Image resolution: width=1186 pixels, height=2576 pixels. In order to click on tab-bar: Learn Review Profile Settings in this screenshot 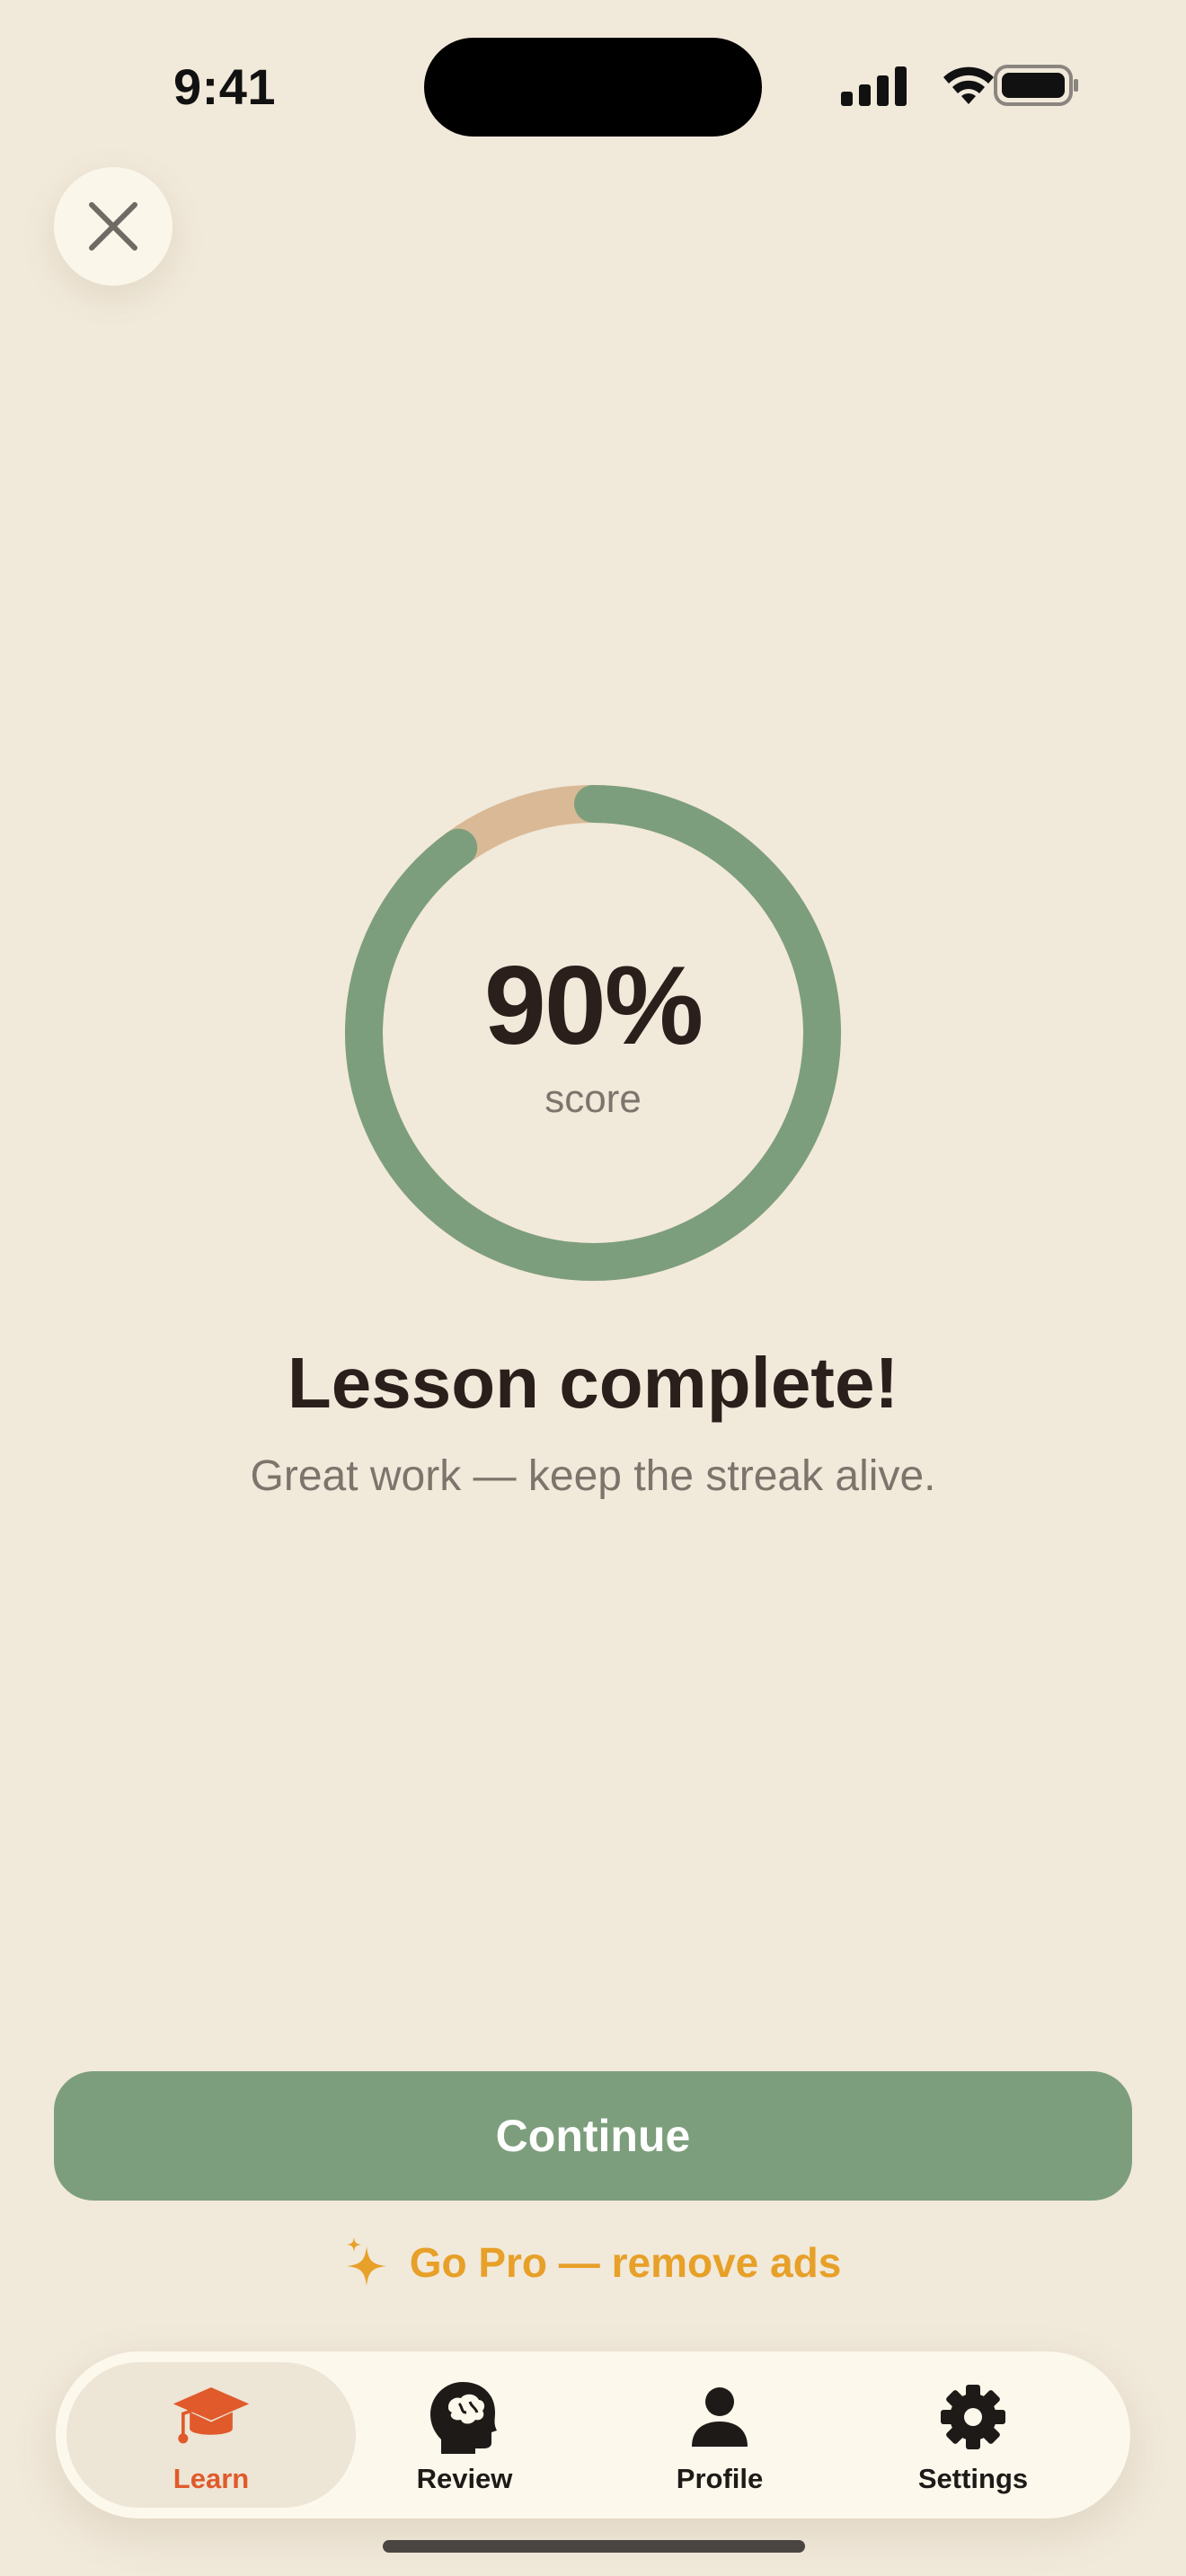, I will do `click(593, 2435)`.